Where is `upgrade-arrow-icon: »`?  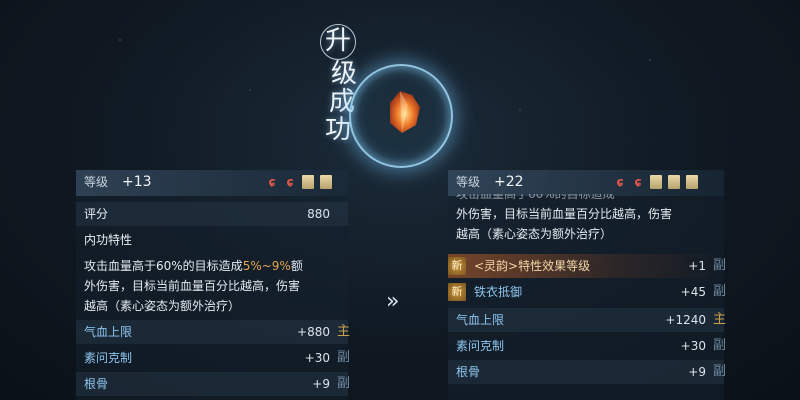
upgrade-arrow-icon: » is located at coordinates (393, 301).